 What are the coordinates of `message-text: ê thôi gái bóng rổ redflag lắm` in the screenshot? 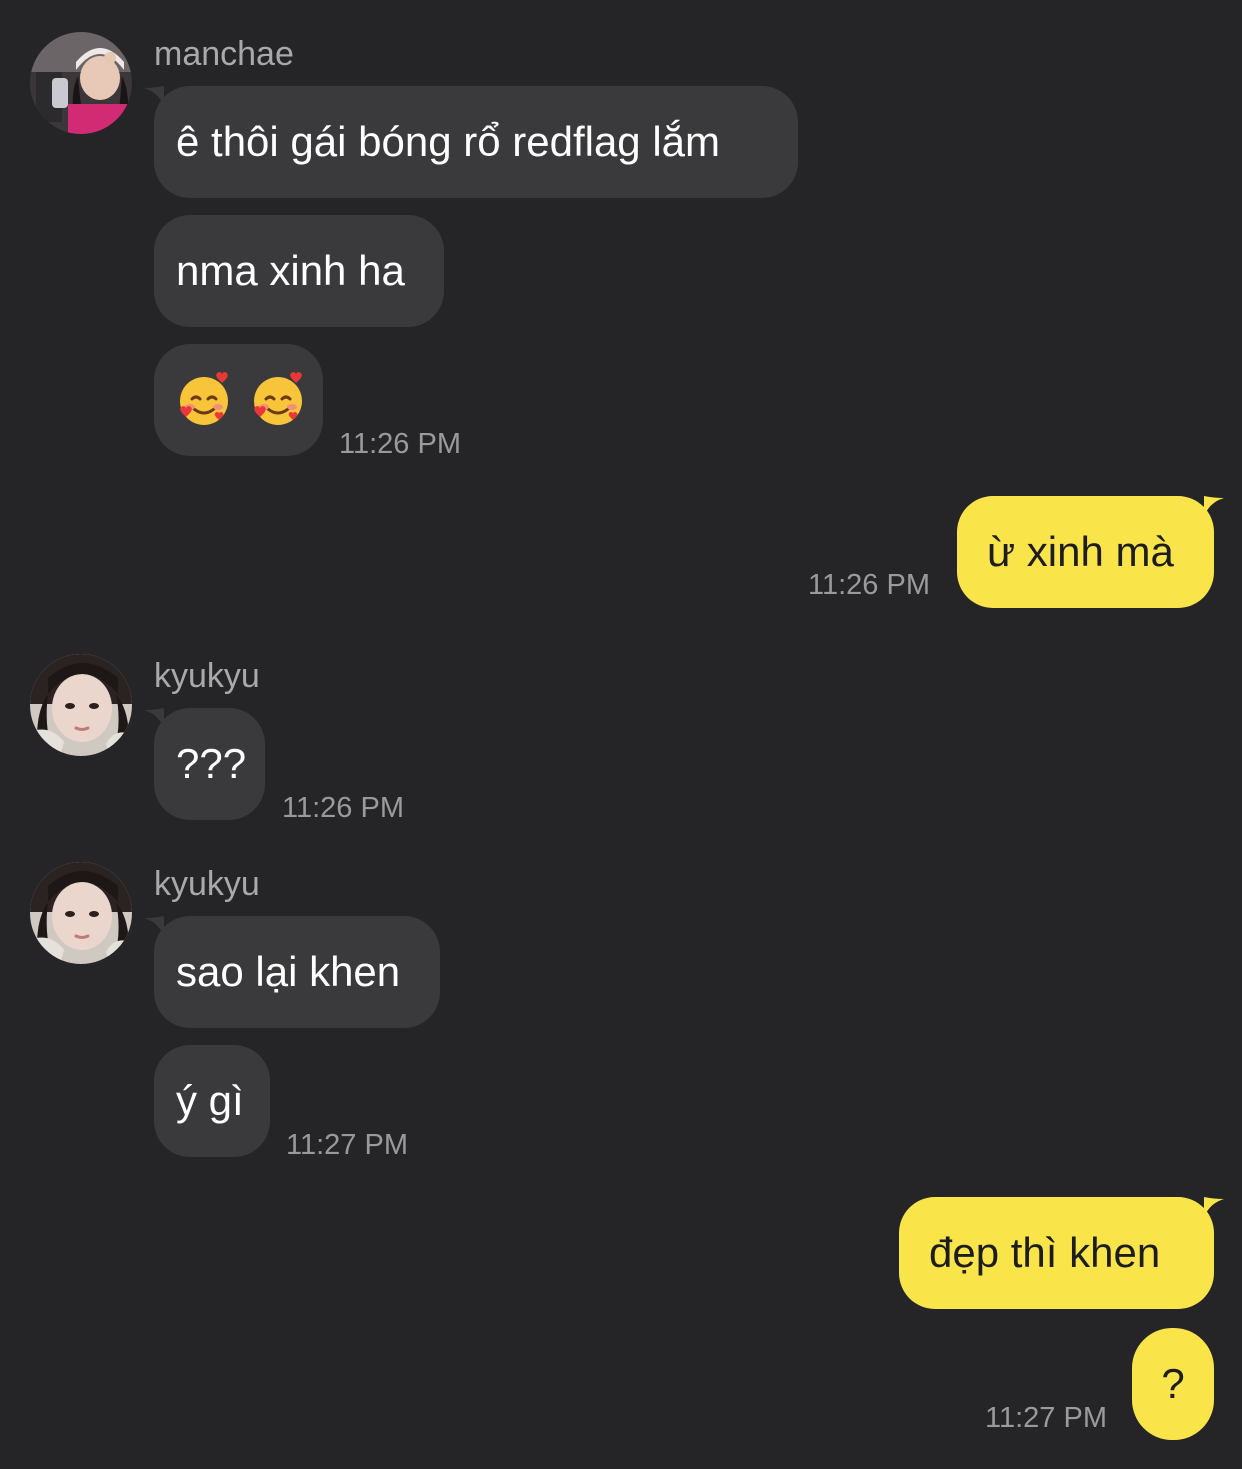 It's located at (448, 141).